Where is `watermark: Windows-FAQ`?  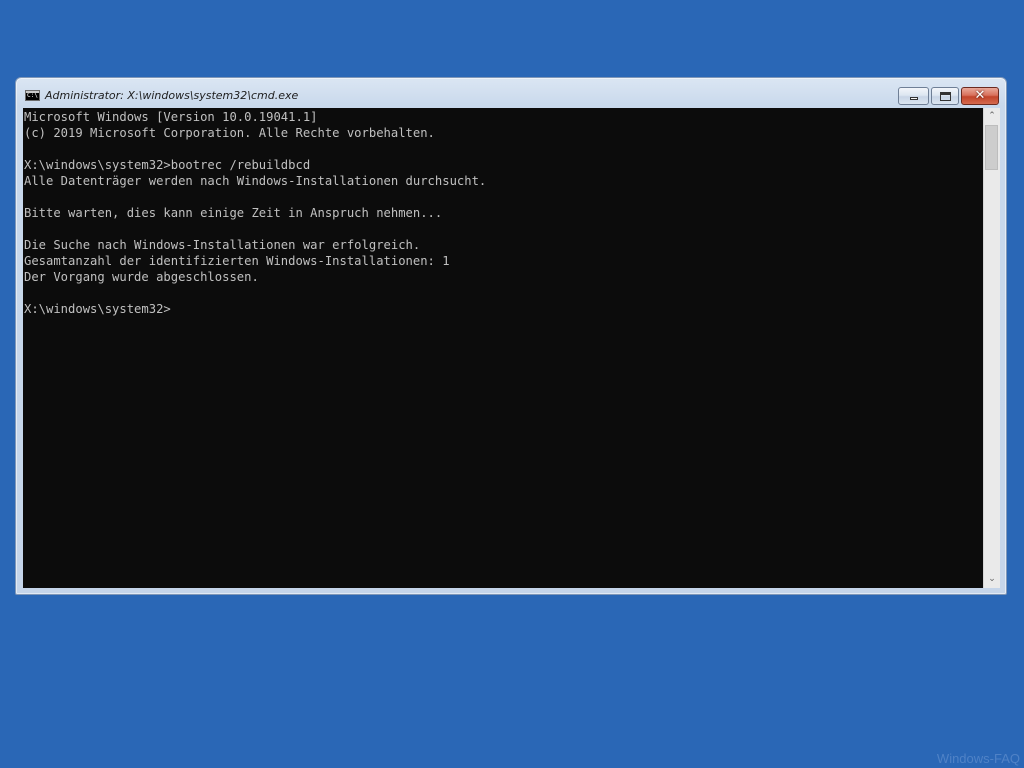 watermark: Windows-FAQ is located at coordinates (978, 758).